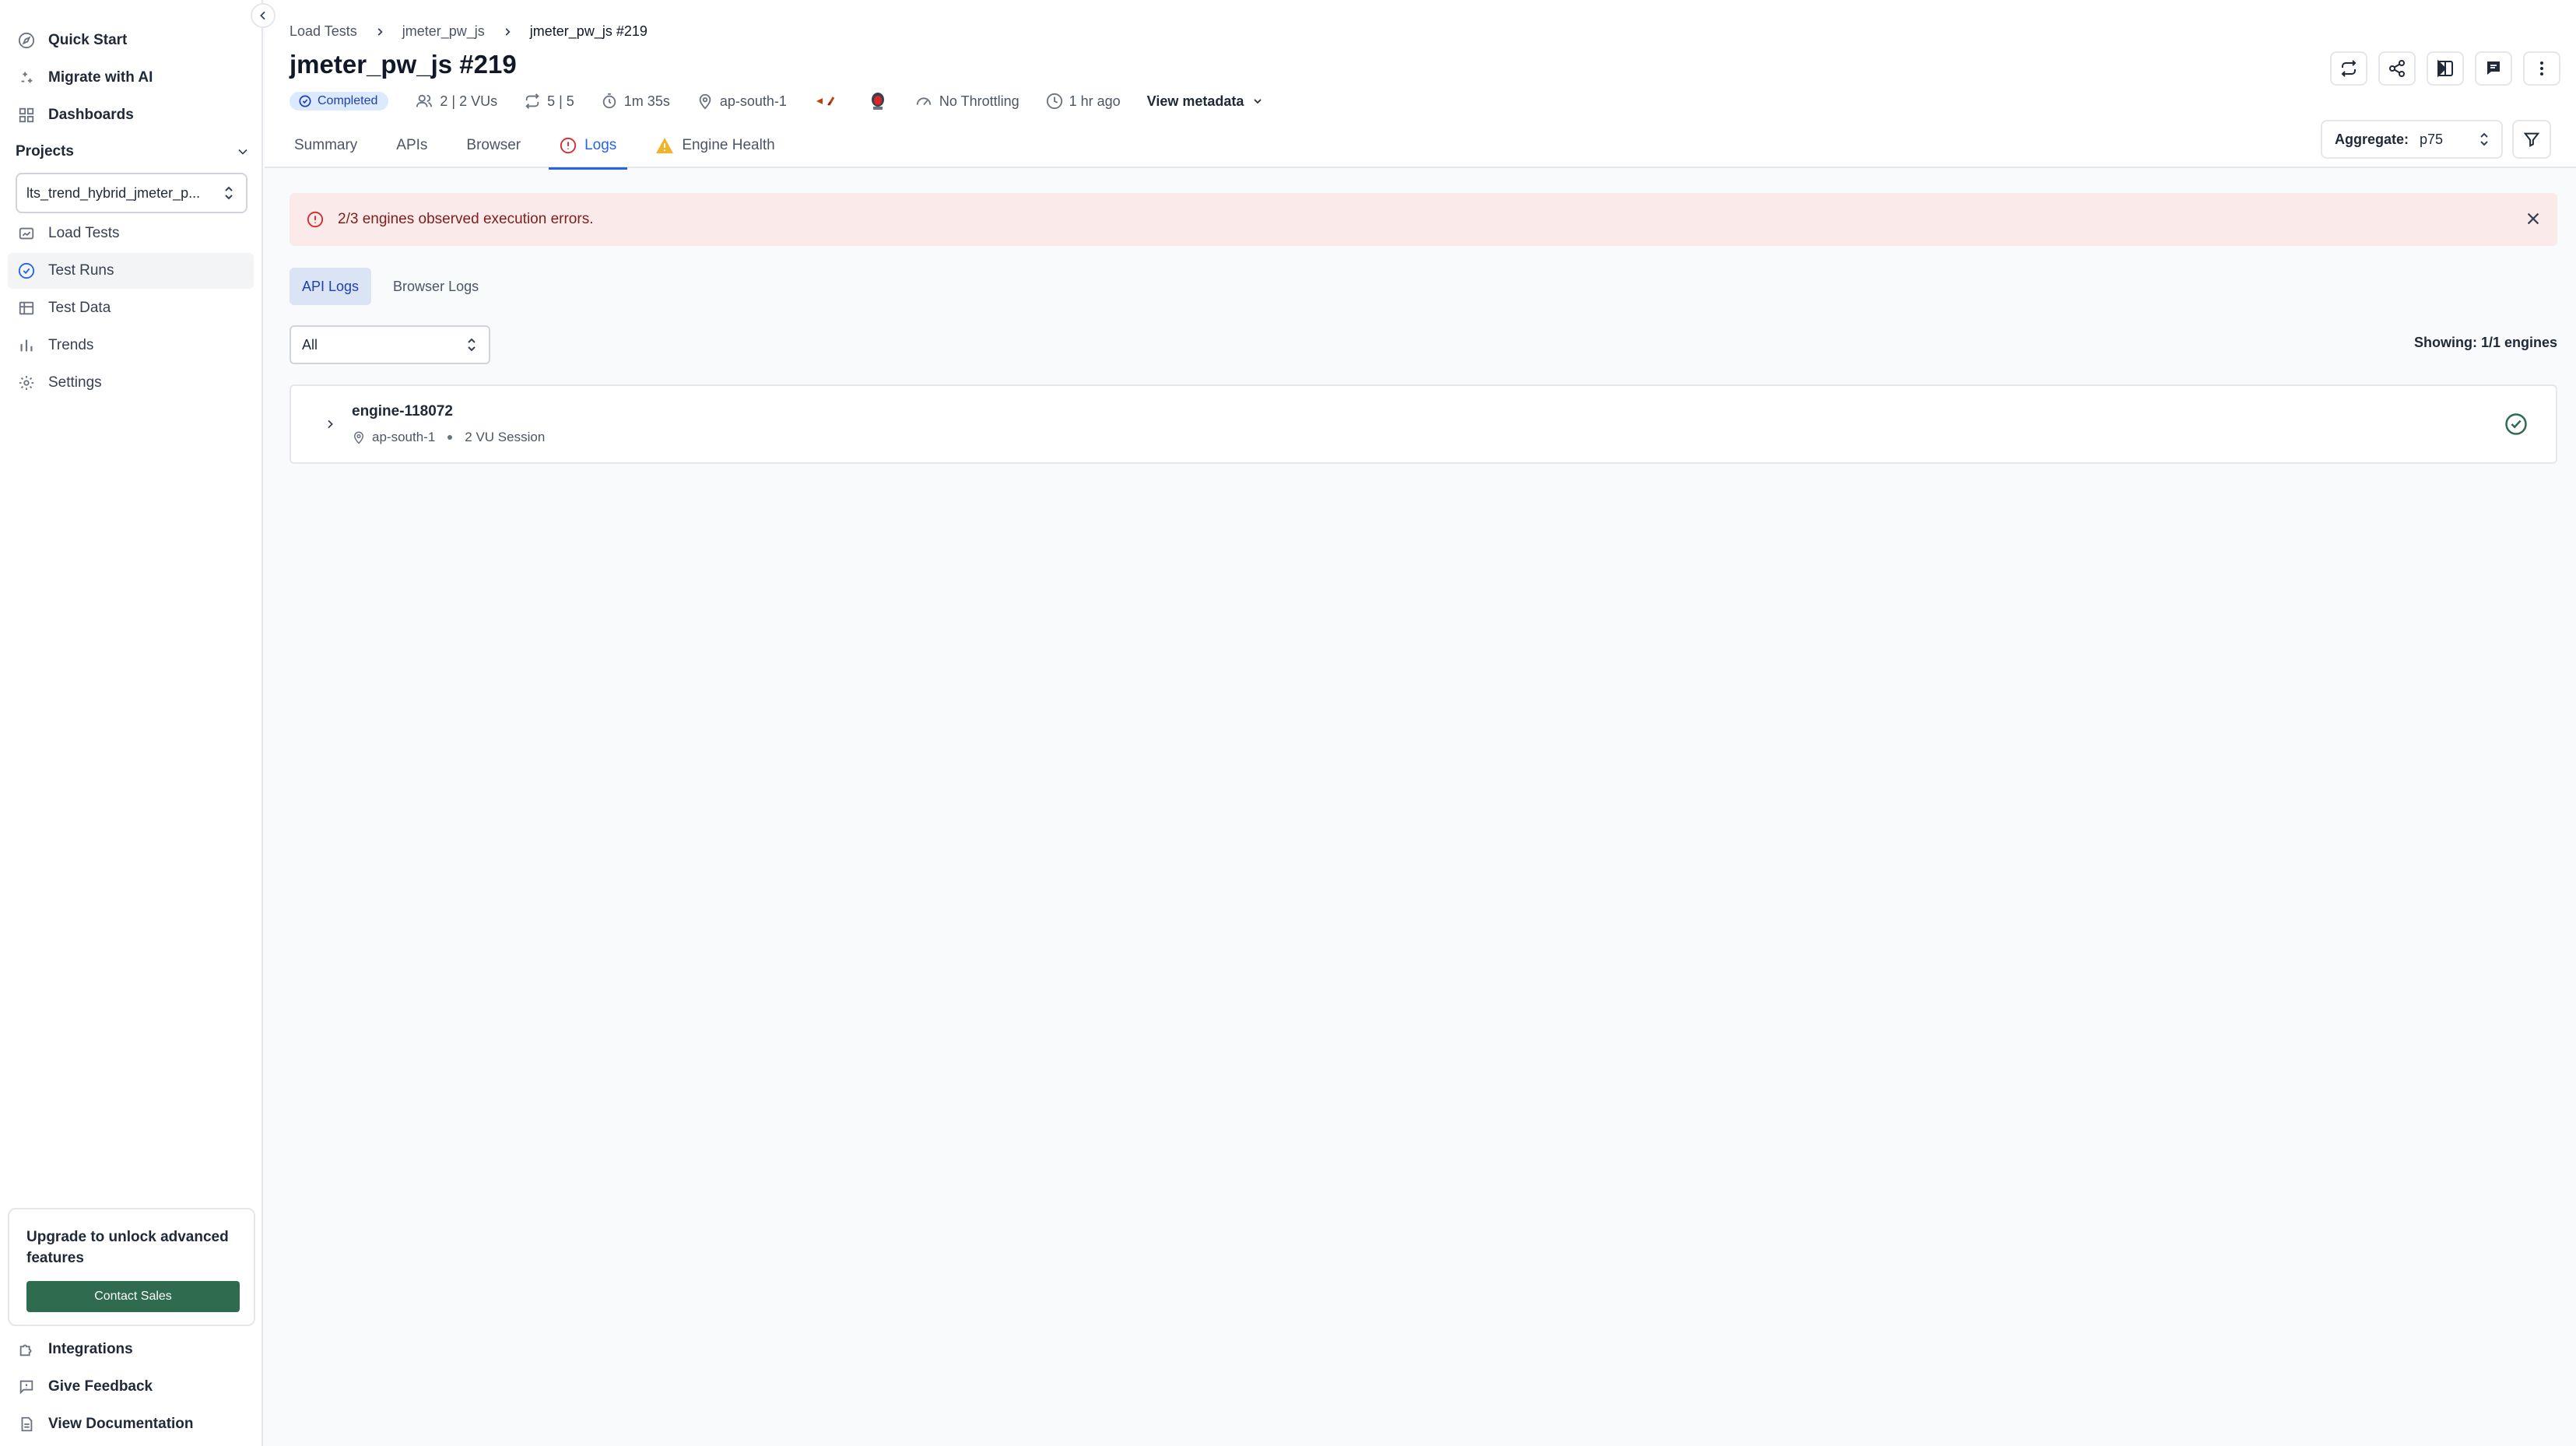 The height and width of the screenshot is (1446, 2576). I want to click on page-title: jmeter_pw_js #219, so click(404, 64).